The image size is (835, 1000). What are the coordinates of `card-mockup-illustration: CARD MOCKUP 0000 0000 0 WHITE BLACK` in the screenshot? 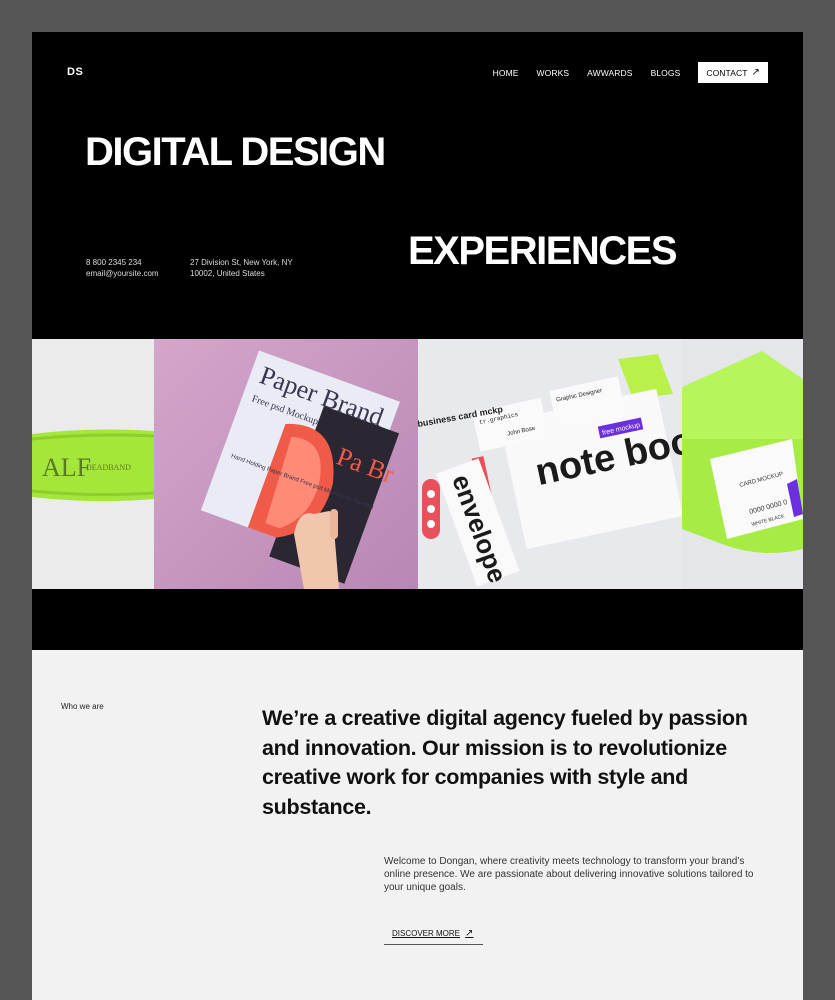 It's located at (742, 464).